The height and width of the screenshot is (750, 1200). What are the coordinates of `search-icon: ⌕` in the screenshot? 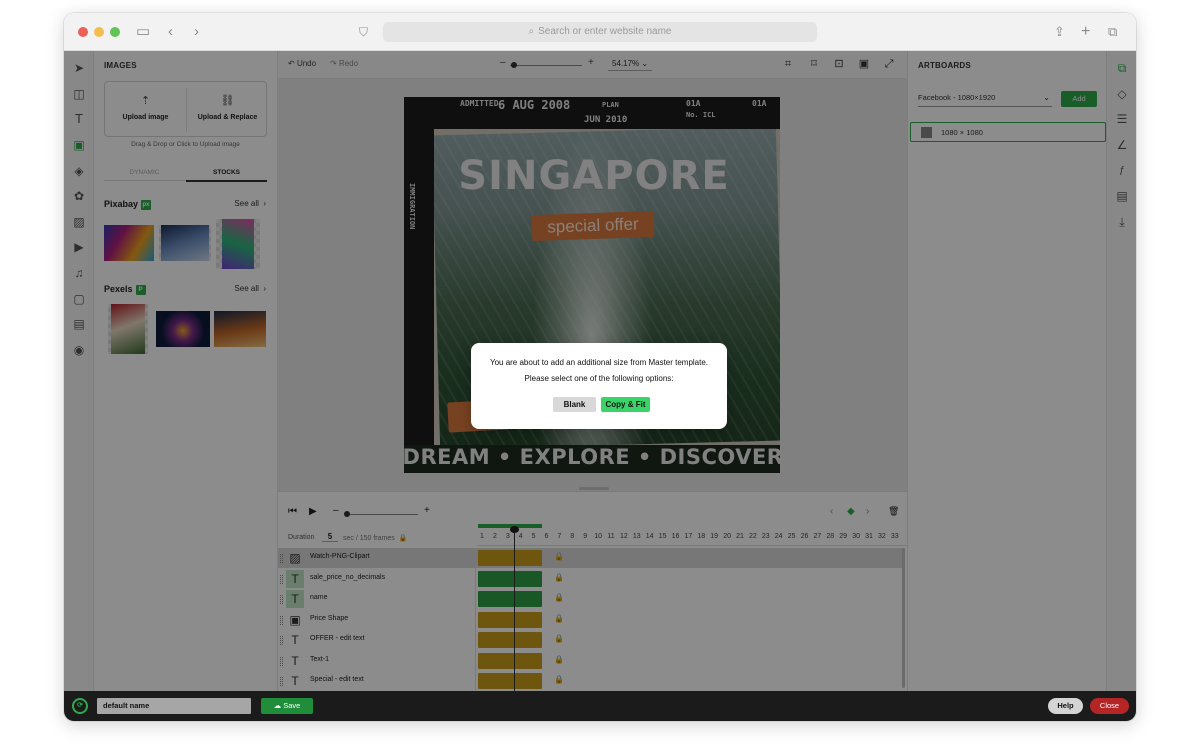 It's located at (531, 31).